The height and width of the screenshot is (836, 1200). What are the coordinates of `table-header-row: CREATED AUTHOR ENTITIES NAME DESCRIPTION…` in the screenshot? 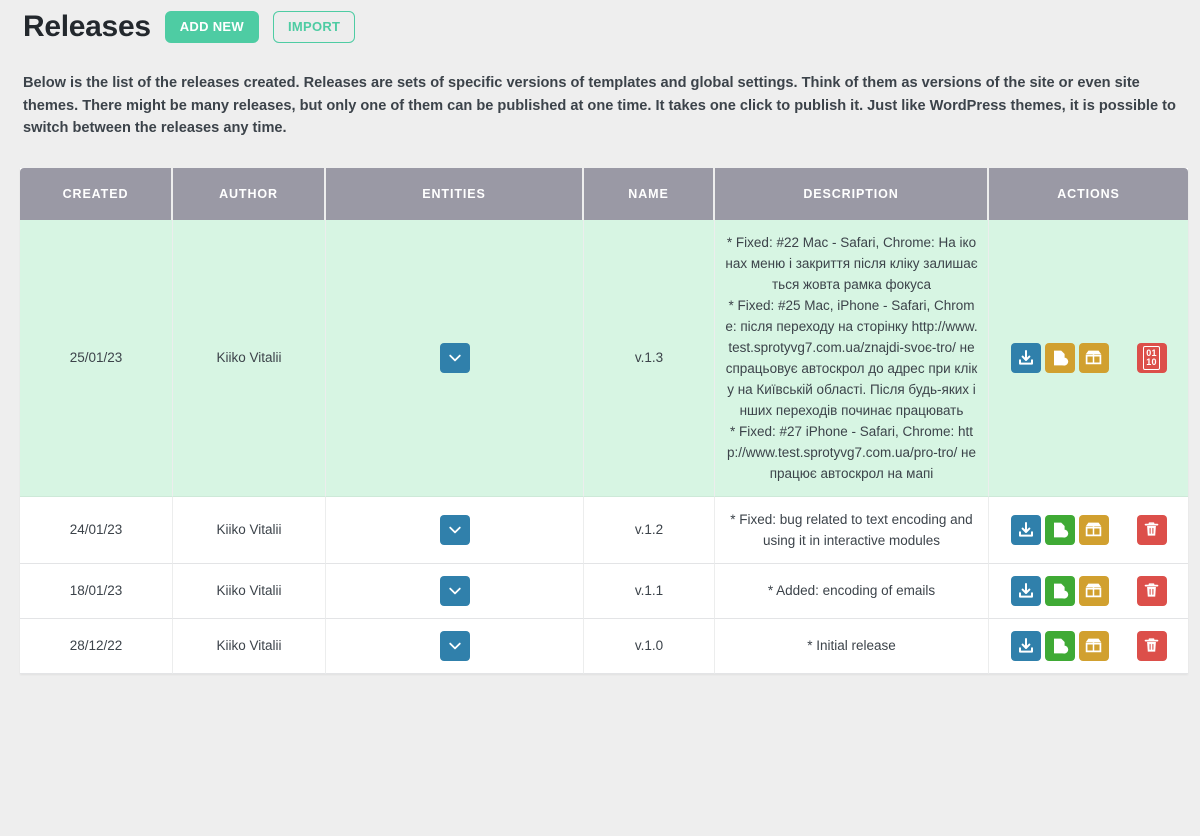 It's located at (604, 193).